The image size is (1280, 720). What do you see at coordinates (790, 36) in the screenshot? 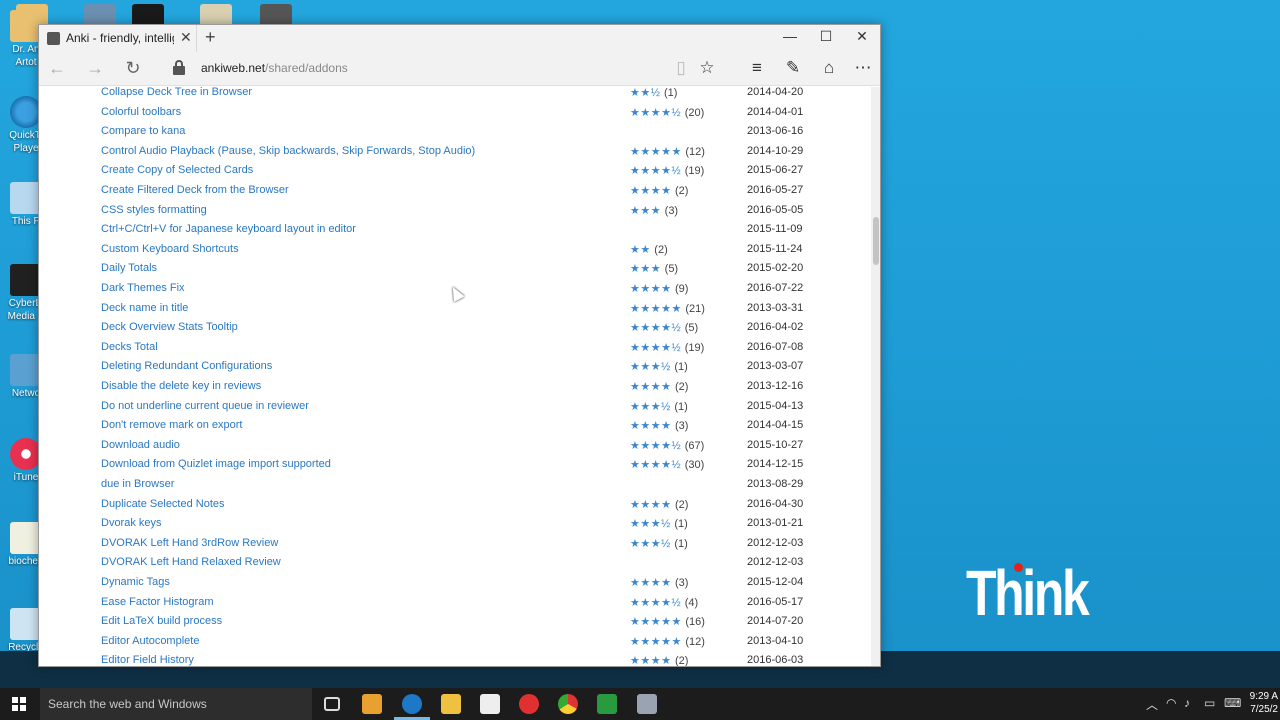
I see `minimize-icon: —` at bounding box center [790, 36].